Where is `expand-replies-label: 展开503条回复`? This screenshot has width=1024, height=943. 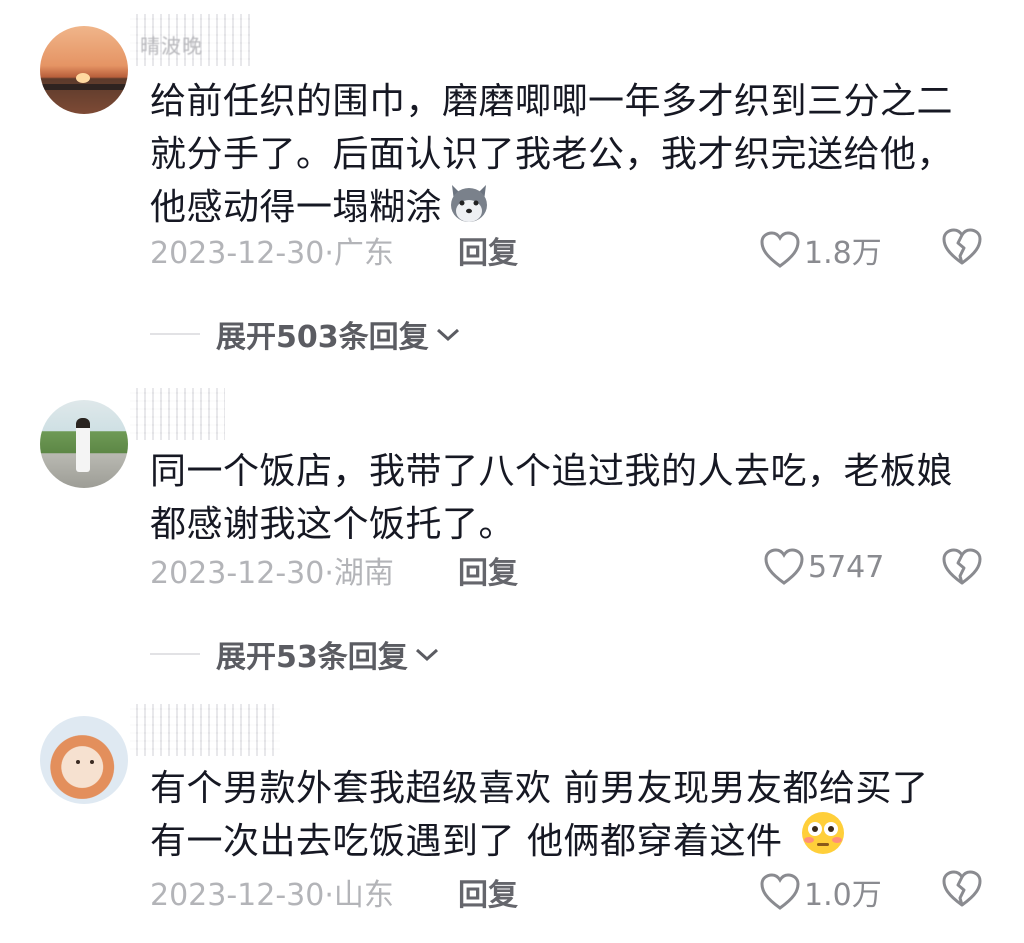
expand-replies-label: 展开503条回复 is located at coordinates (322, 337).